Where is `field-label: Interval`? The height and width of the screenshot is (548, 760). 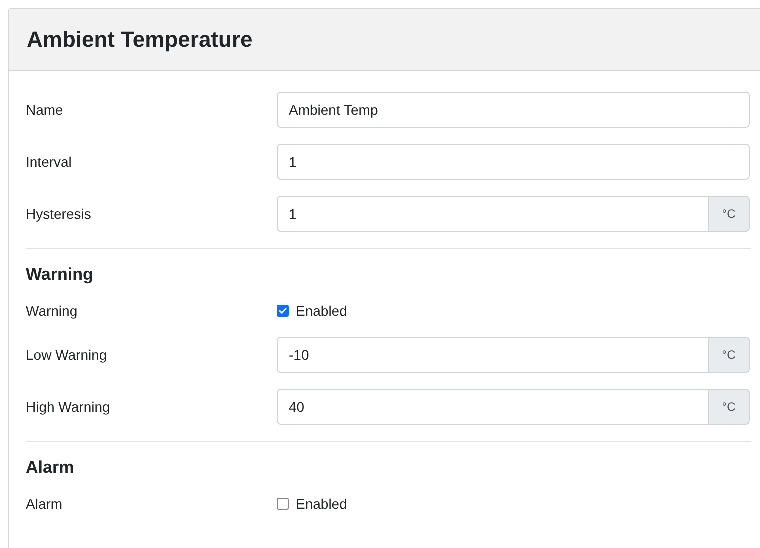
field-label: Interval is located at coordinates (49, 162).